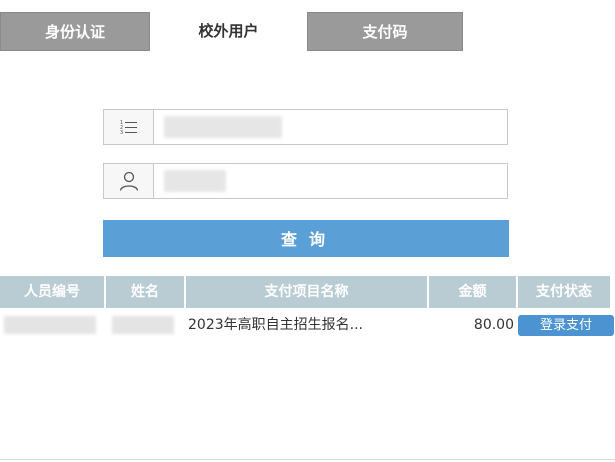  I want to click on list-icon: 1 2 3, so click(129, 127).